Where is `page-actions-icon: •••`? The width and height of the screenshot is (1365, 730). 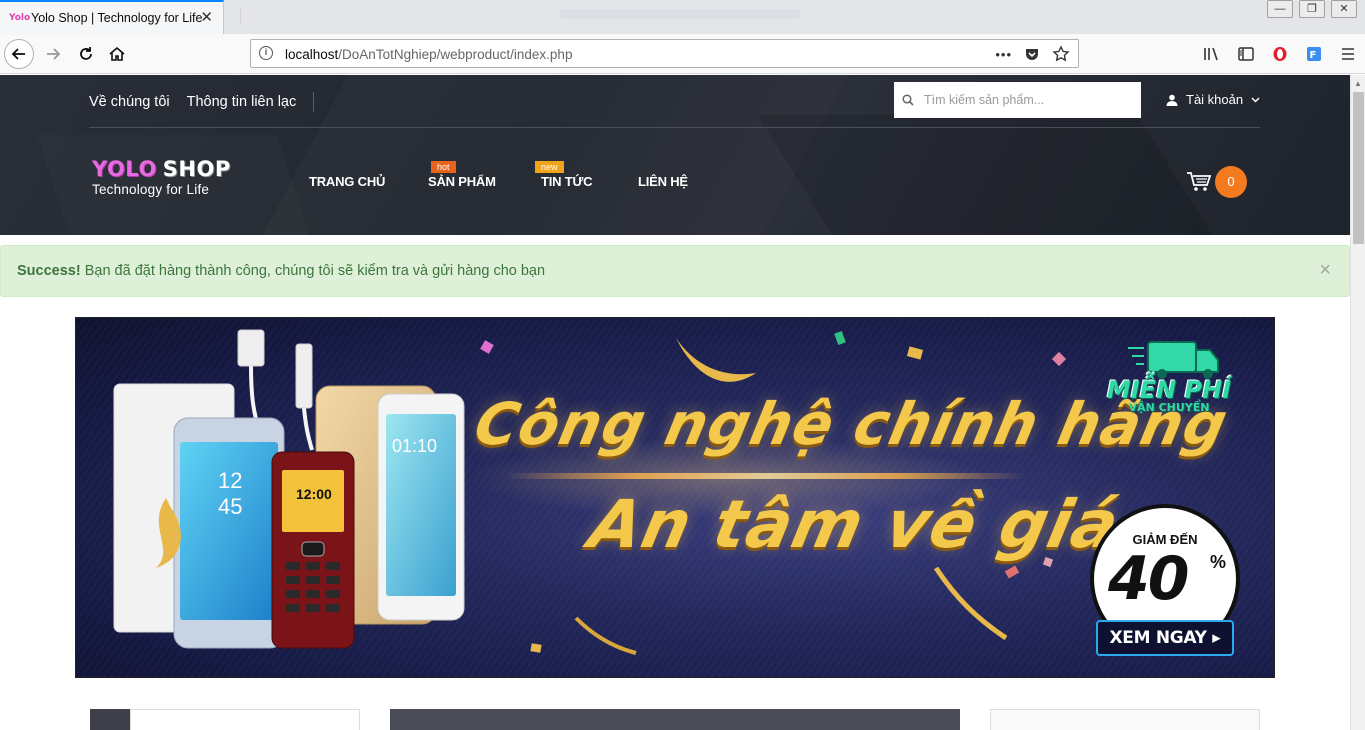 page-actions-icon: ••• is located at coordinates (1003, 54).